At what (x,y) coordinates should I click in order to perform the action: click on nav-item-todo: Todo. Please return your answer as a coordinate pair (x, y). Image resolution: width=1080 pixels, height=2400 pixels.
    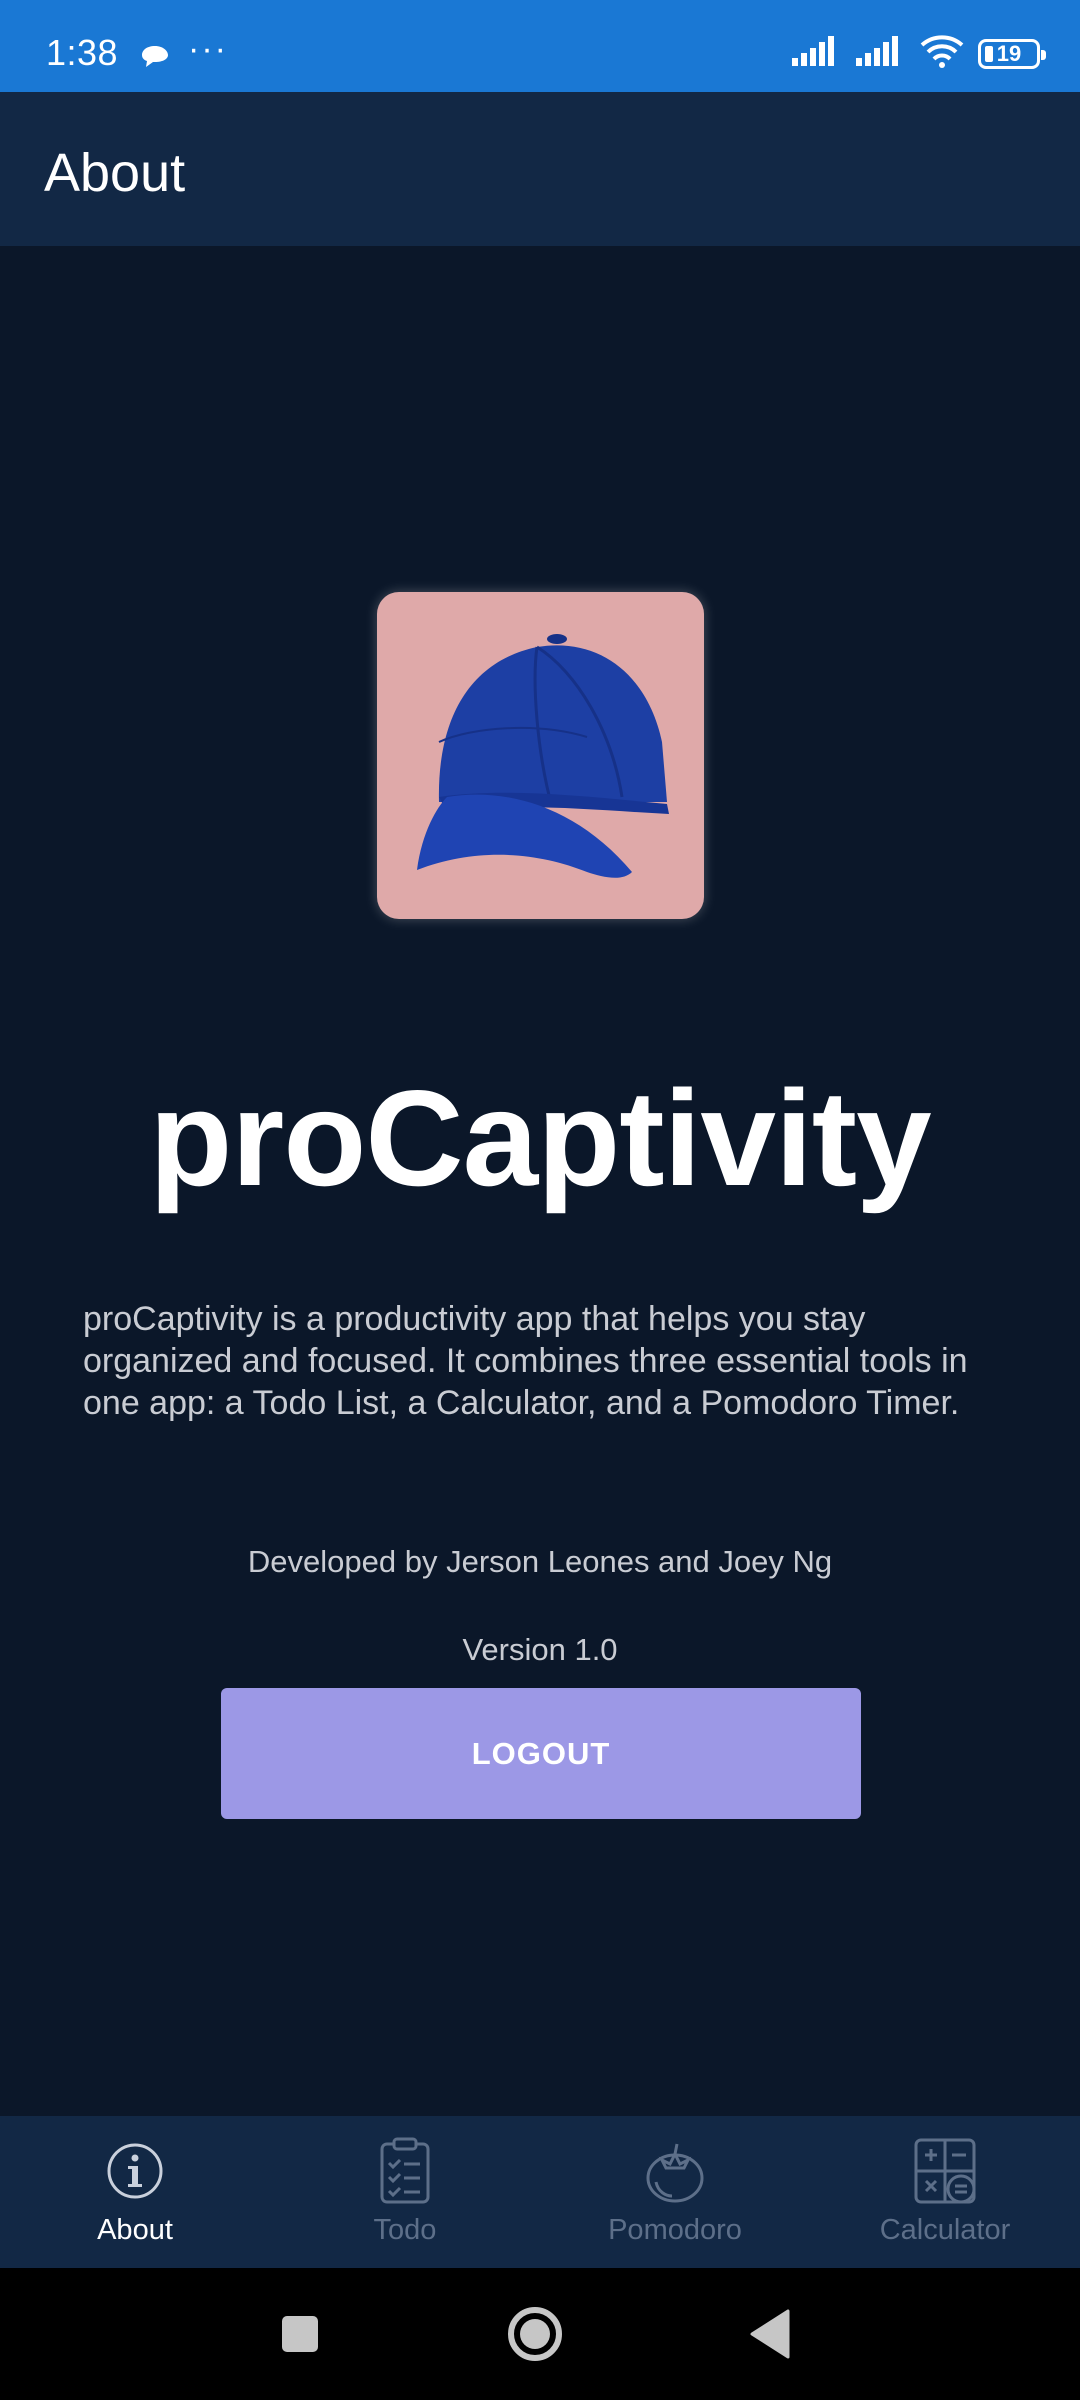
    Looking at the image, I should click on (405, 2192).